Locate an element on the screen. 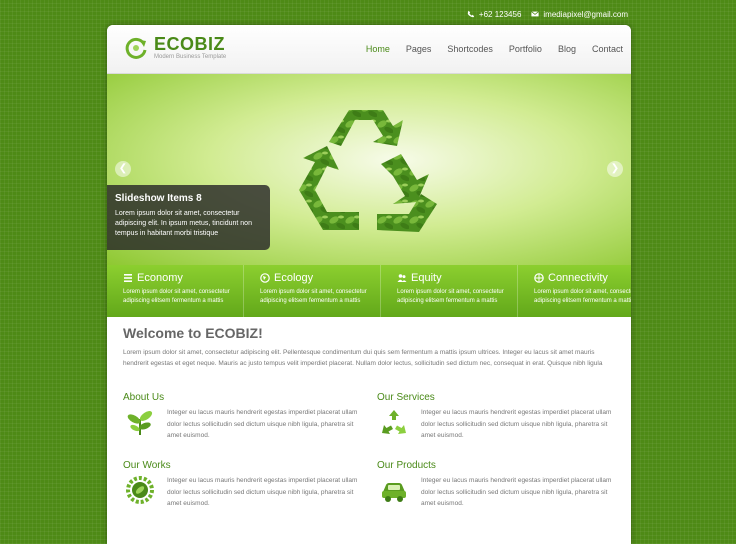 This screenshot has width=736, height=544. logo: ECOBIZ Modern Business Template is located at coordinates (174, 48).